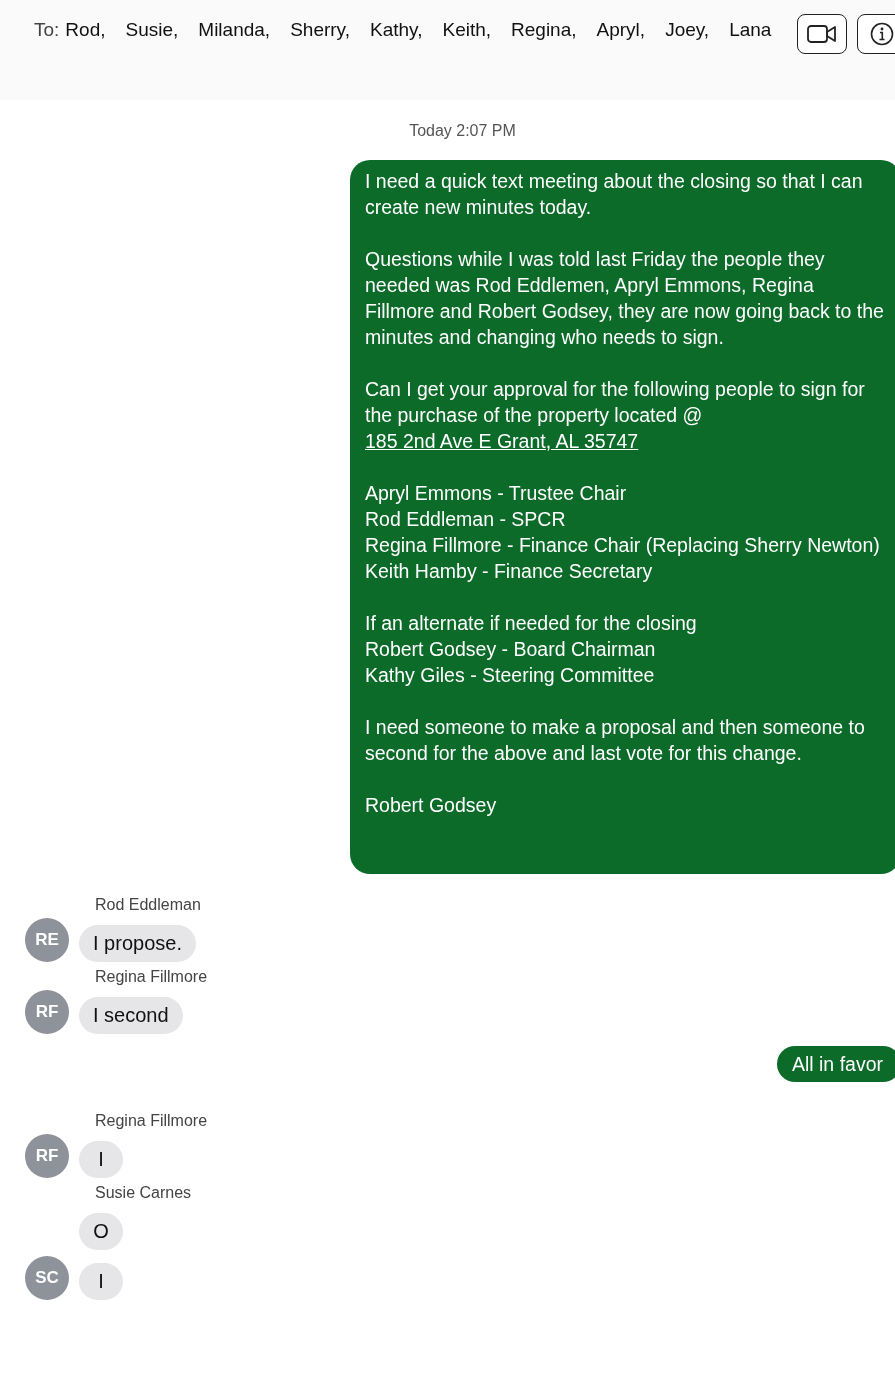  Describe the element at coordinates (625, 298) in the screenshot. I see `message-text: Questions while I was told last Friday the people they needed was Rod Eddlemen, Apryl Emmons, Regina Fillmore and Robert Godsey, they are now going back to the minutes and changing who needs to sign.` at that location.